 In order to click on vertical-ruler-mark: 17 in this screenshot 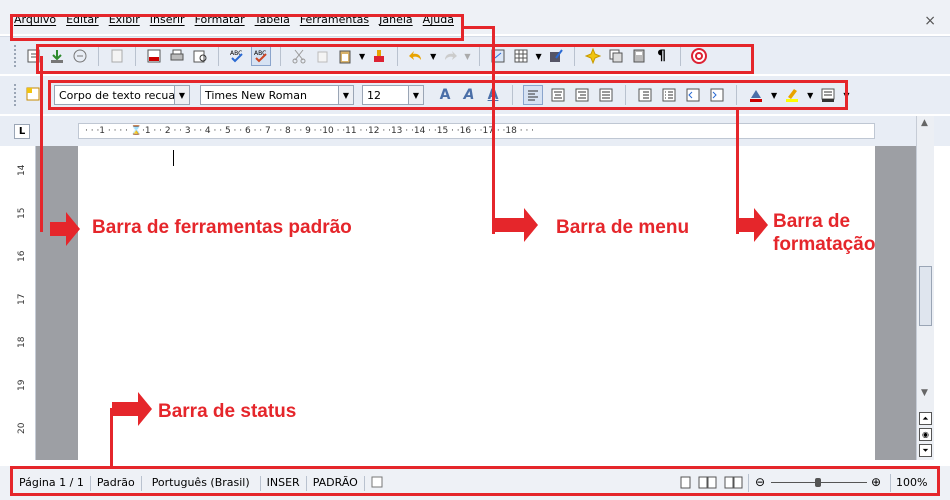, I will do `click(22, 299)`.